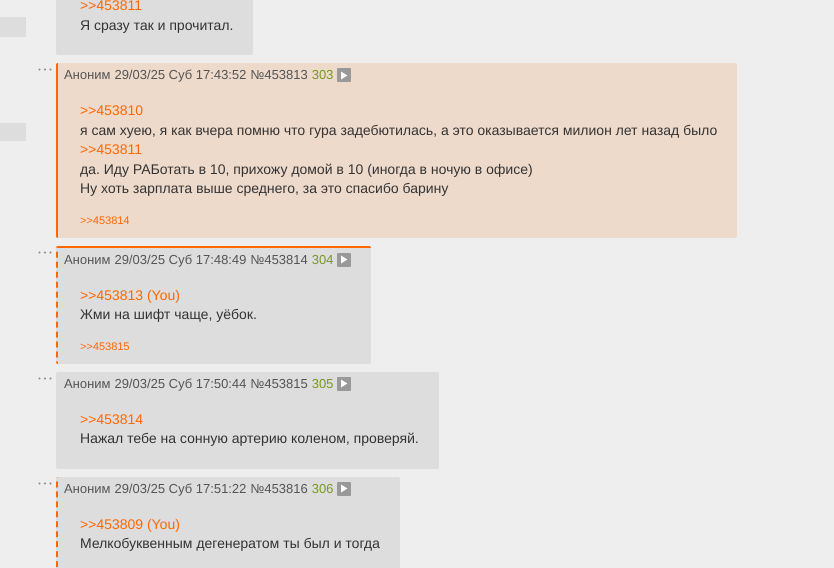 The height and width of the screenshot is (568, 834). Describe the element at coordinates (323, 488) in the screenshot. I see `post-index: 306` at that location.